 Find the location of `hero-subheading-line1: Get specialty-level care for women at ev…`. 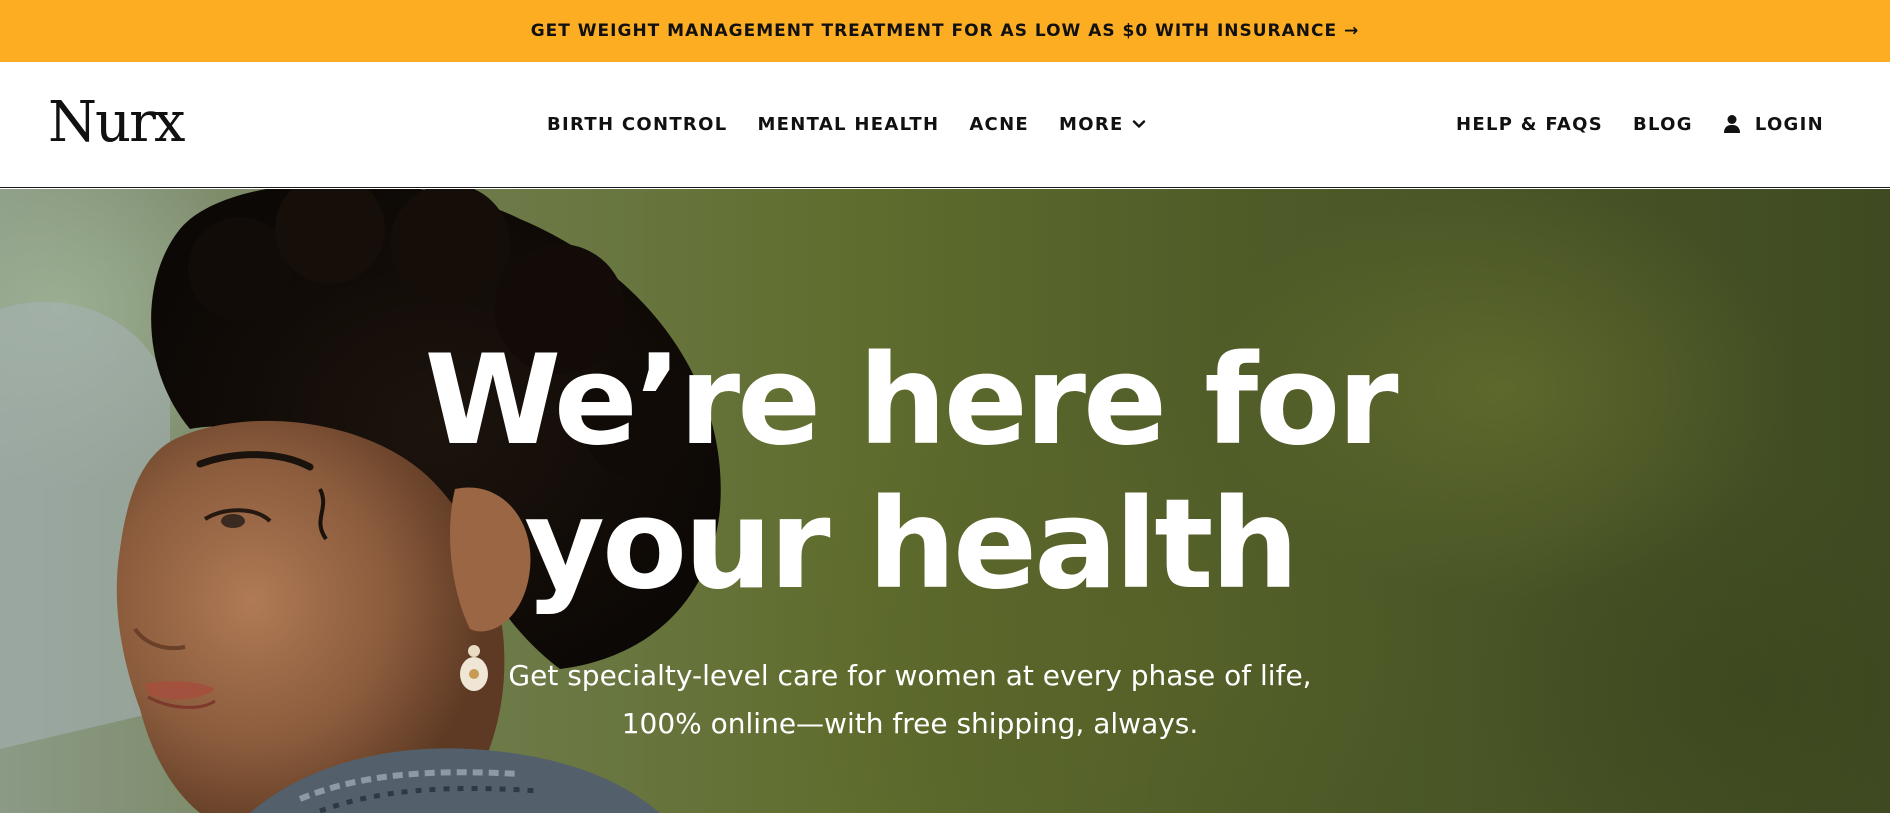

hero-subheading-line1: Get specialty-level care for women at ev… is located at coordinates (910, 675).